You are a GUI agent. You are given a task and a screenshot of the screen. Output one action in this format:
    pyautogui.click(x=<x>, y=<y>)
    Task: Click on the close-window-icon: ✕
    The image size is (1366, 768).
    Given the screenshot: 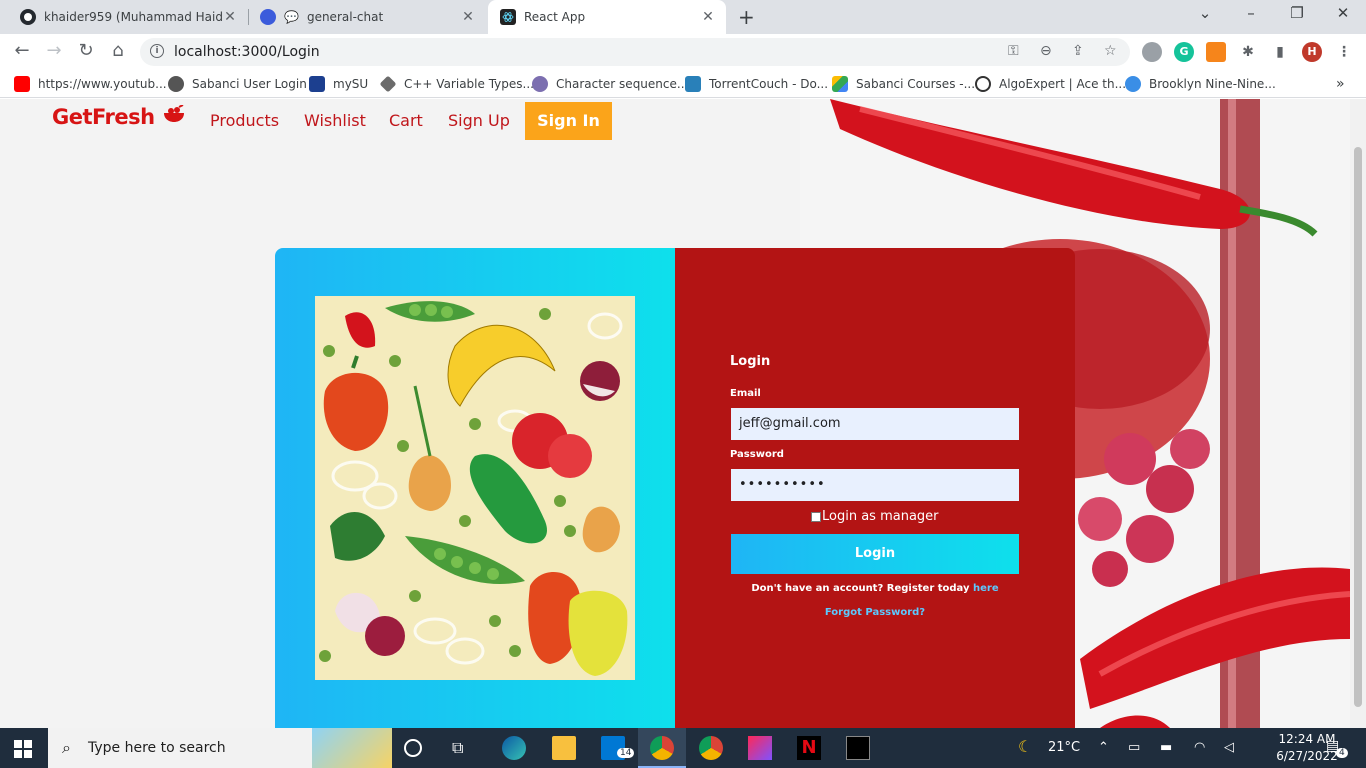 What is the action you would take?
    pyautogui.click(x=1343, y=13)
    